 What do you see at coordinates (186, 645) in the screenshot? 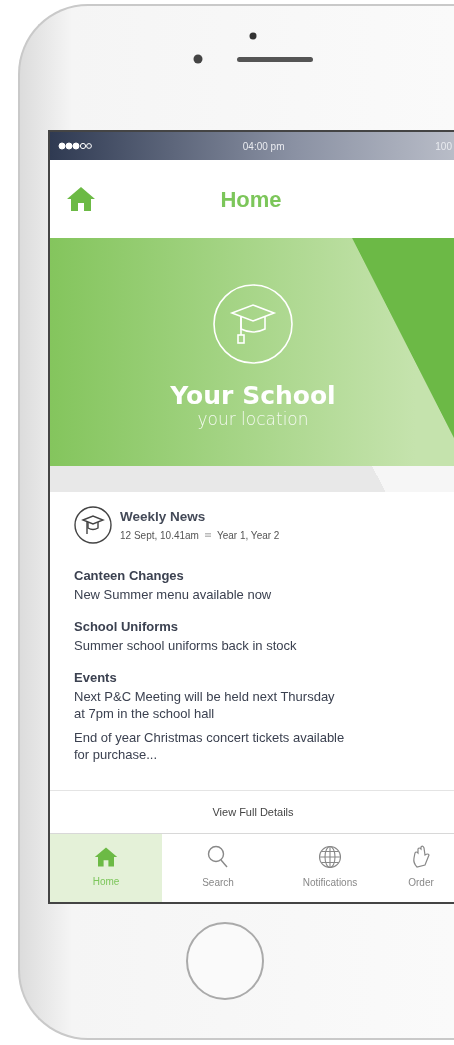
I see `section-text: Summer school uniforms back in stock` at bounding box center [186, 645].